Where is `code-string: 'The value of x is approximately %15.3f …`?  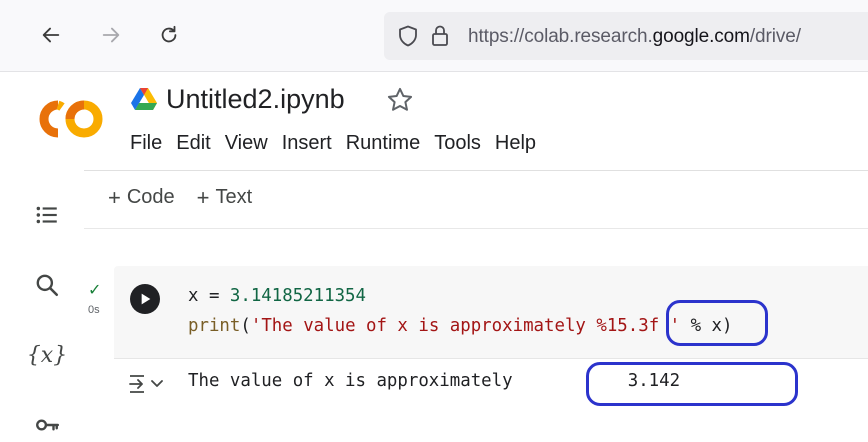
code-string: 'The value of x is approximately %15.3f … is located at coordinates (465, 326).